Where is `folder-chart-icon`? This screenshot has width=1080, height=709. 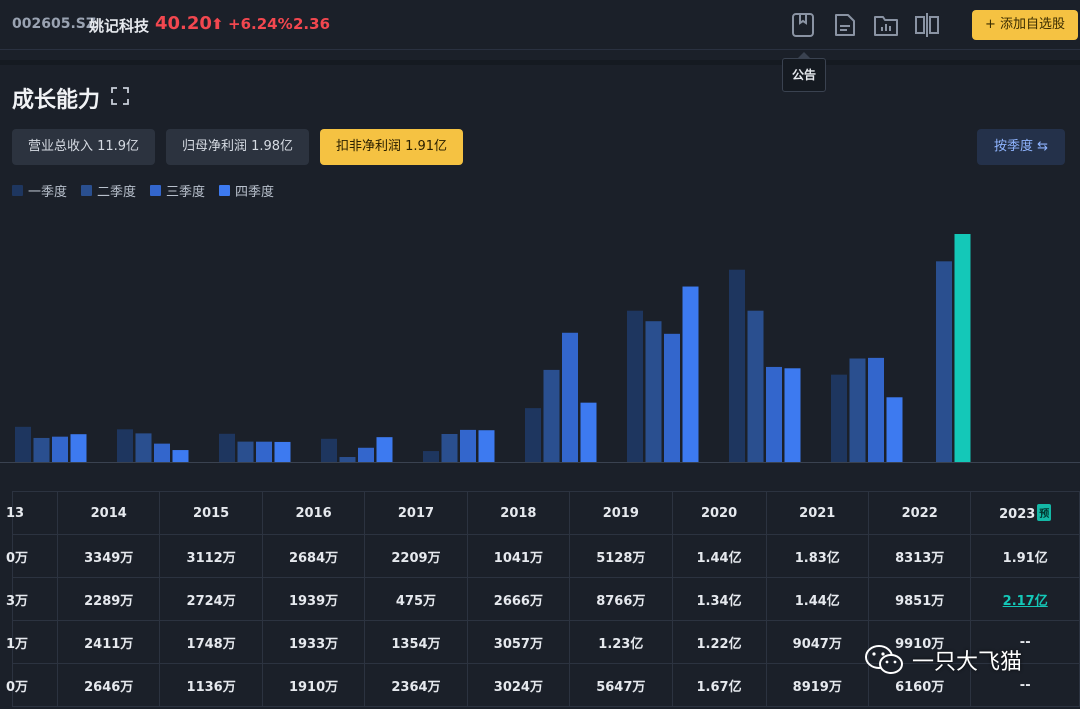
folder-chart-icon is located at coordinates (886, 25).